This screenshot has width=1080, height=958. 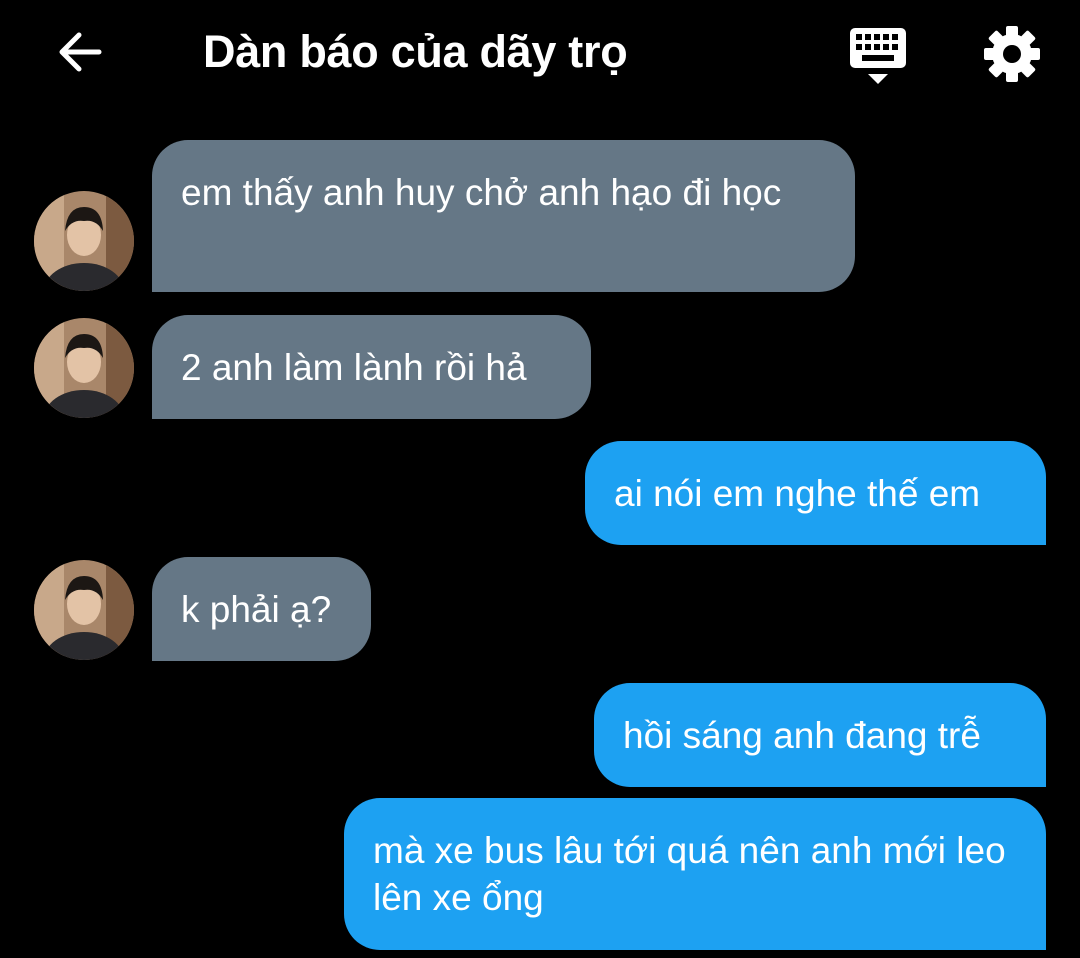 I want to click on keyboard-toggle-button, so click(x=878, y=56).